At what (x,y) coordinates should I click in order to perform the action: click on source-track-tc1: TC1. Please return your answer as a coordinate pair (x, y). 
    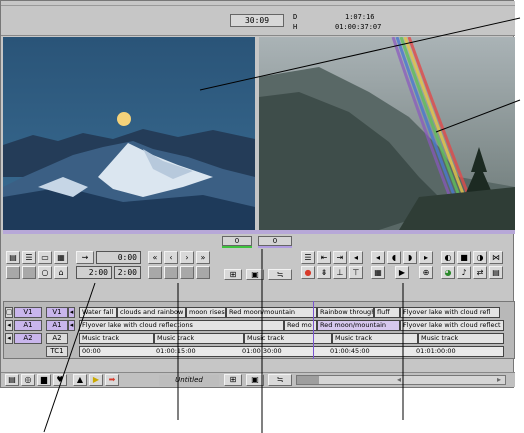
    Looking at the image, I should click on (57, 351).